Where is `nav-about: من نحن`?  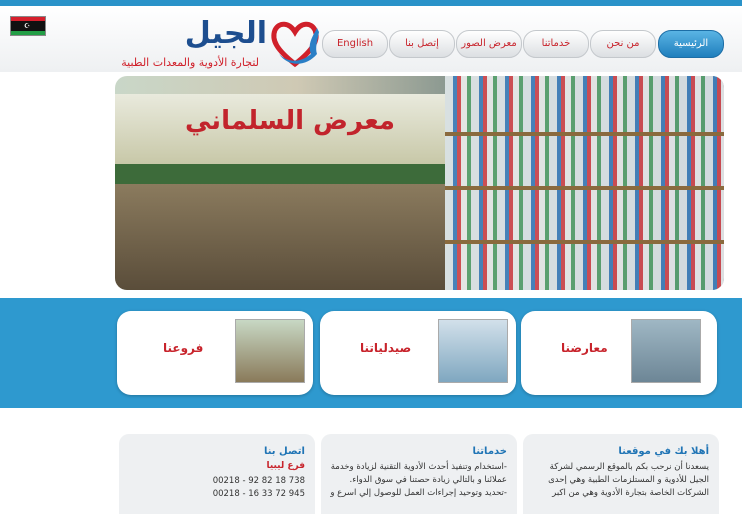
nav-about: من نحن is located at coordinates (623, 44).